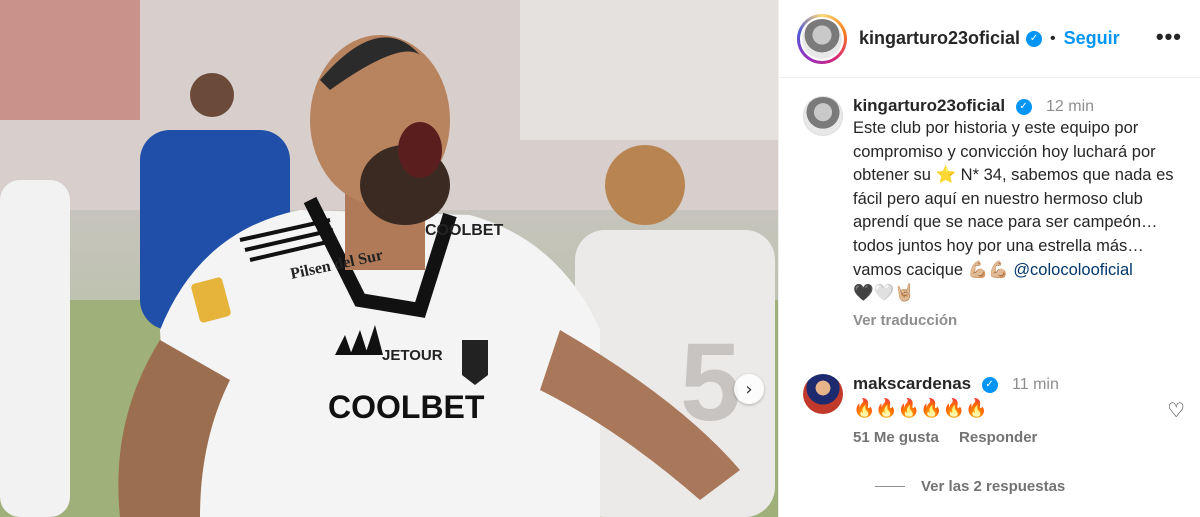 The width and height of the screenshot is (1200, 517). Describe the element at coordinates (896, 437) in the screenshot. I see `comment-likes: 51 Me gusta` at that location.